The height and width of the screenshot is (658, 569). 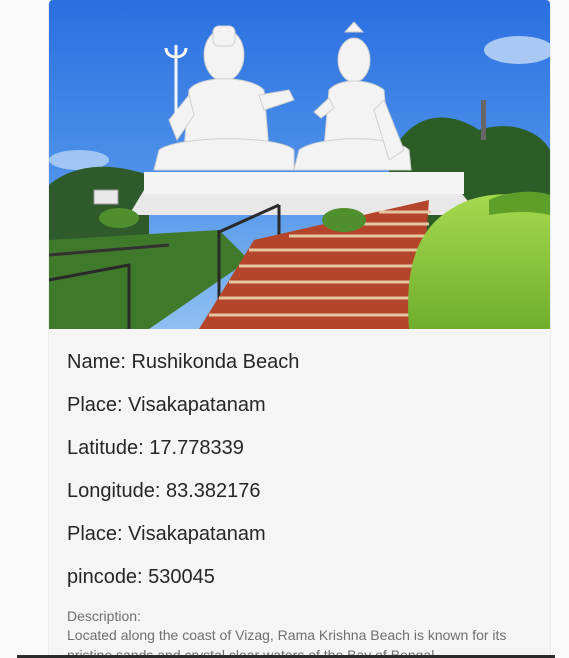 I want to click on place-name: Name: Rushikonda Beach, so click(x=183, y=362).